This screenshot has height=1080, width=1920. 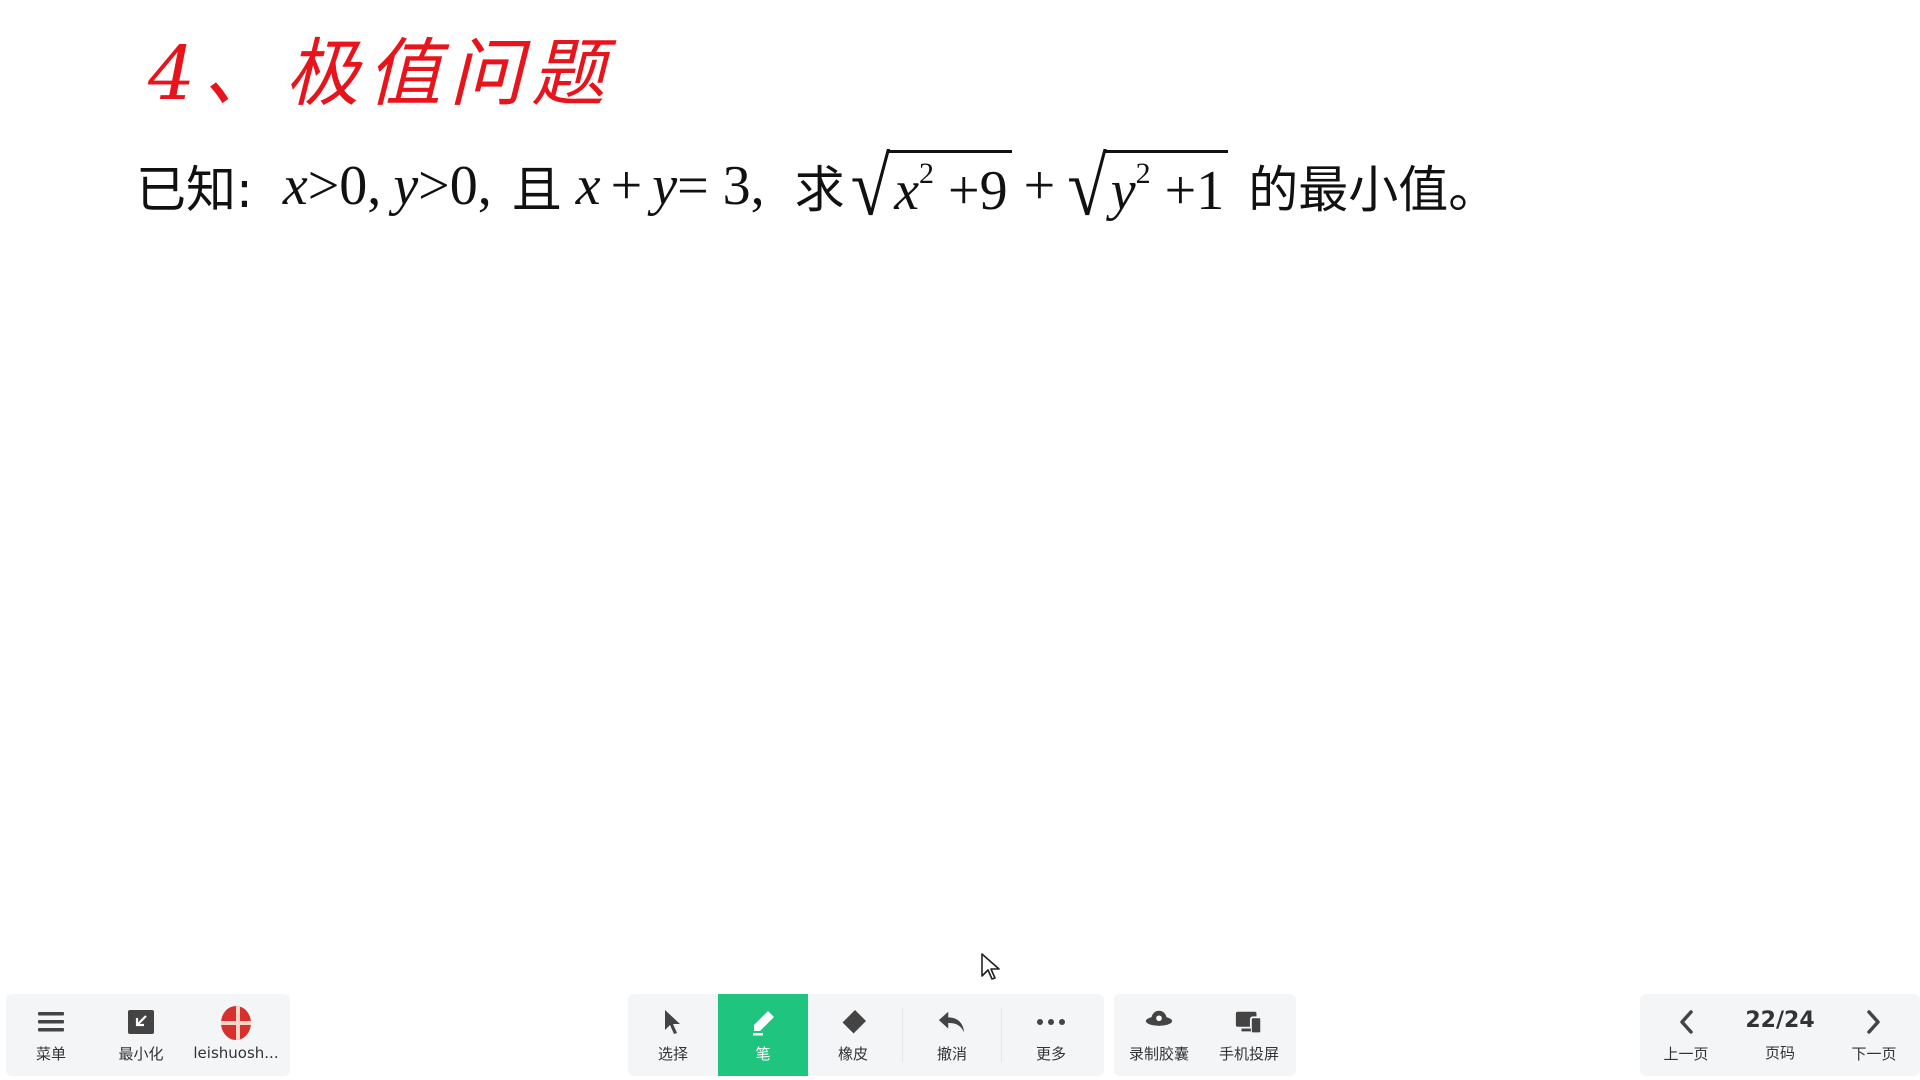 I want to click on eraser-icon, so click(x=853, y=1022).